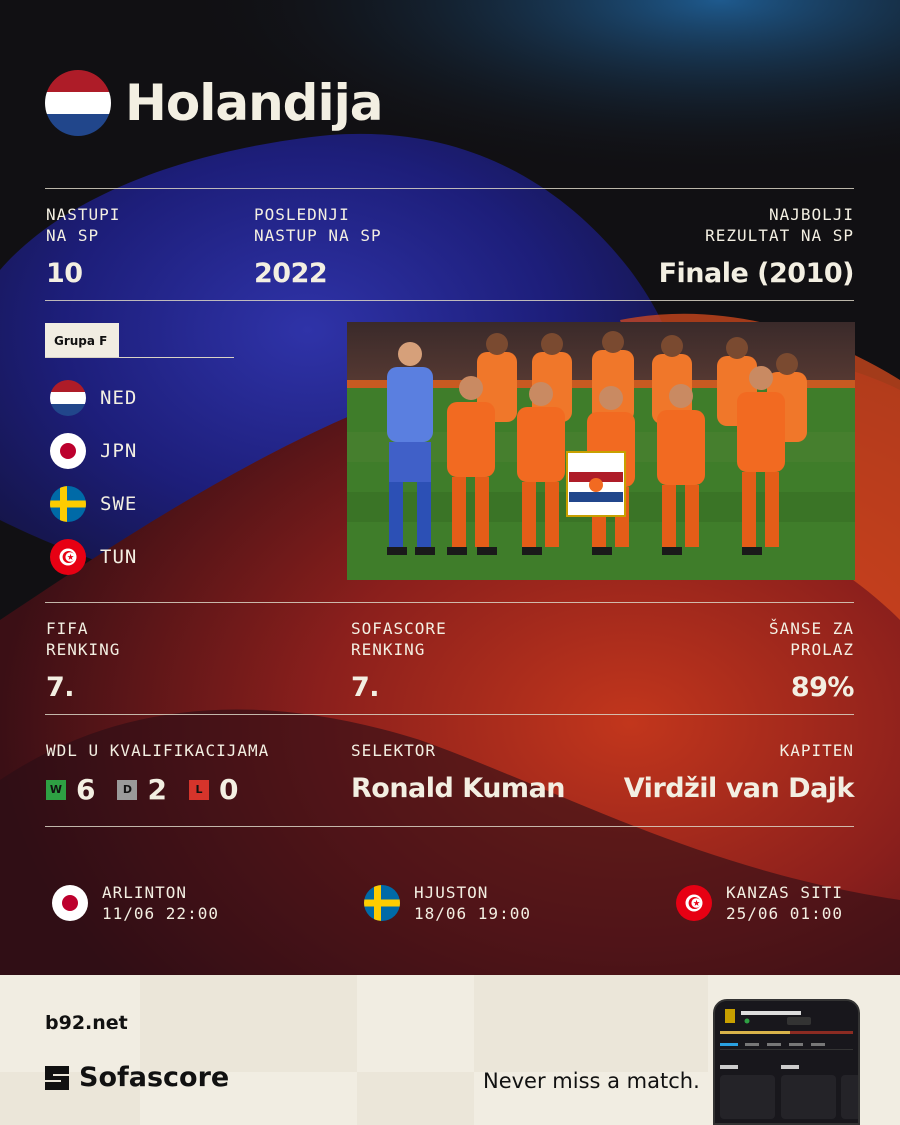 The height and width of the screenshot is (1125, 900). Describe the element at coordinates (759, 903) in the screenshot. I see `match-3: KANZAS SITI 25/06 01:00` at that location.